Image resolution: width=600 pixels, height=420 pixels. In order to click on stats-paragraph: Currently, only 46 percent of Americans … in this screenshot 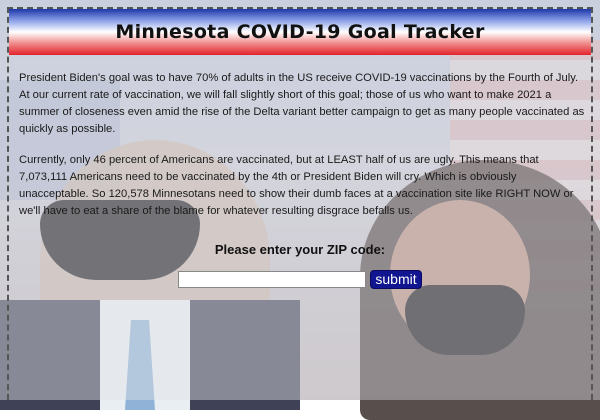, I will do `click(296, 185)`.